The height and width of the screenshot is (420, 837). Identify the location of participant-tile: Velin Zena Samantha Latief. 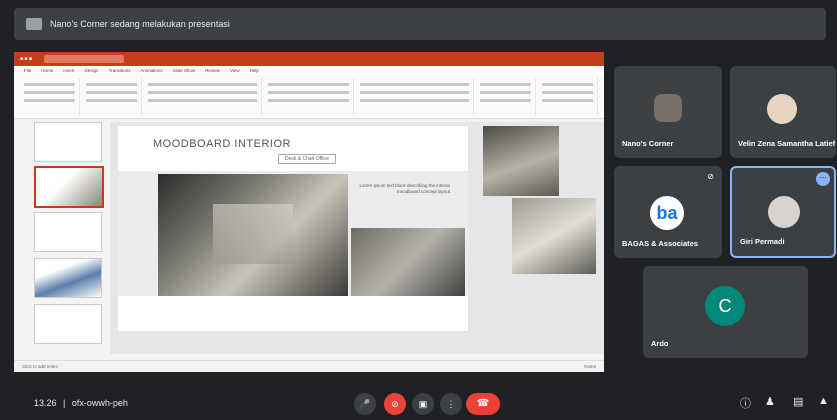
(783, 112).